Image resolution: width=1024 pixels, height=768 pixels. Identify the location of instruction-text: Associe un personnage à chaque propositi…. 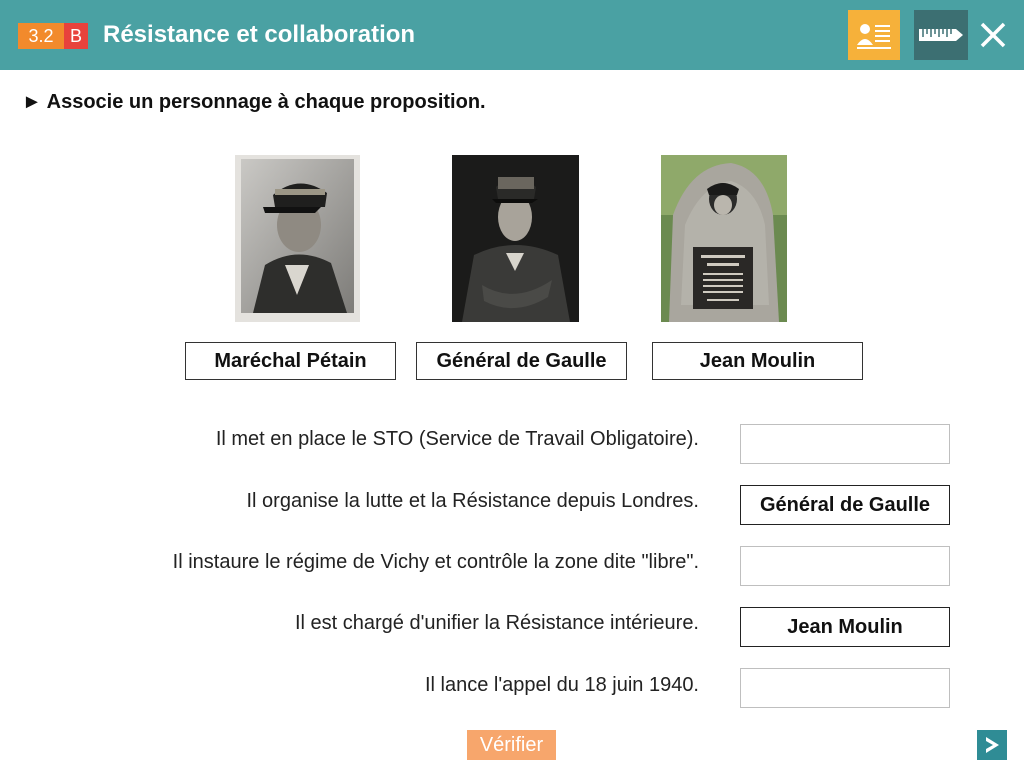
(266, 102).